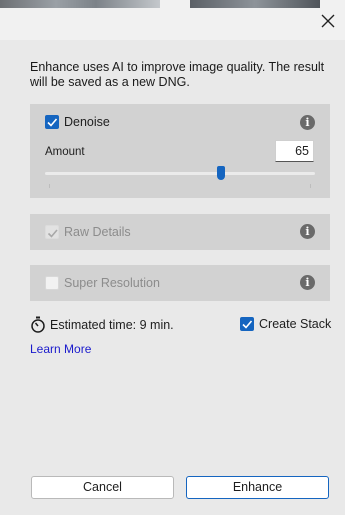 The width and height of the screenshot is (345, 515). I want to click on raw-details-checkbox, so click(52, 232).